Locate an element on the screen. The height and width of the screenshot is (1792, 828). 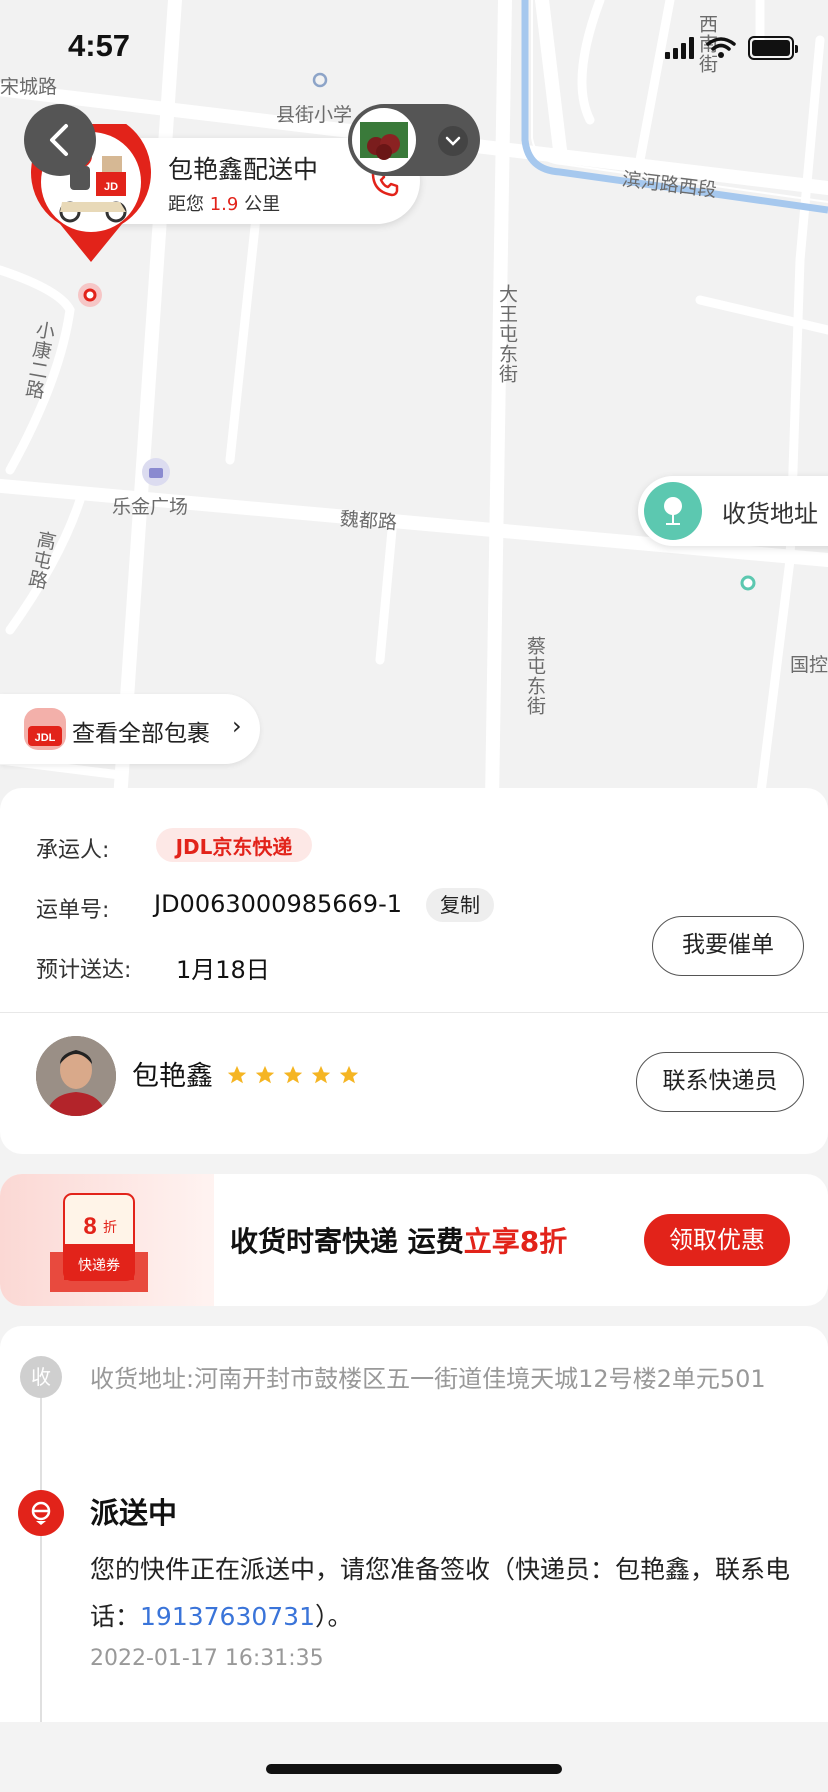
courier-rating is located at coordinates (293, 1075).